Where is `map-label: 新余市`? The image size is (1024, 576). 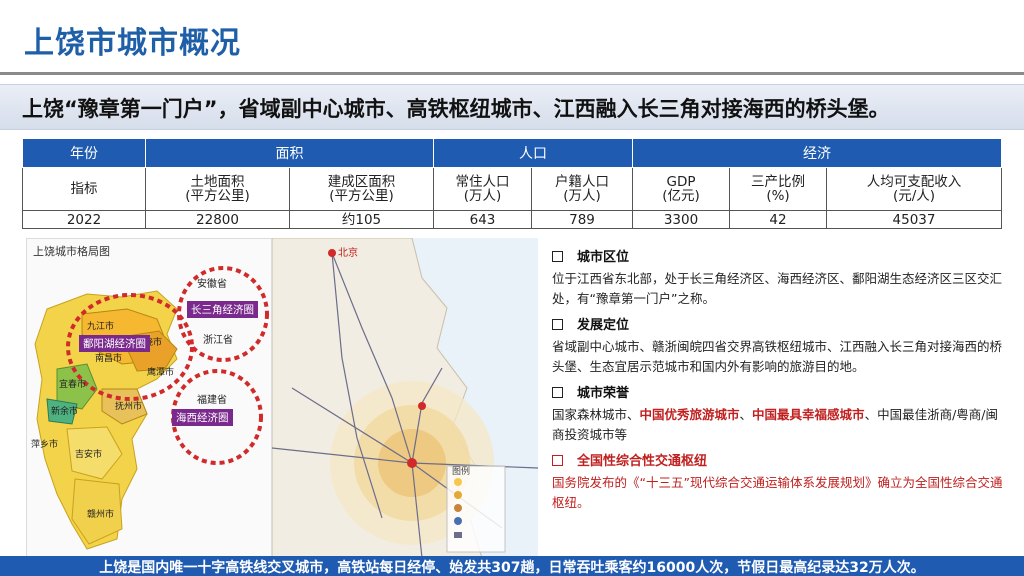 map-label: 新余市 is located at coordinates (65, 412).